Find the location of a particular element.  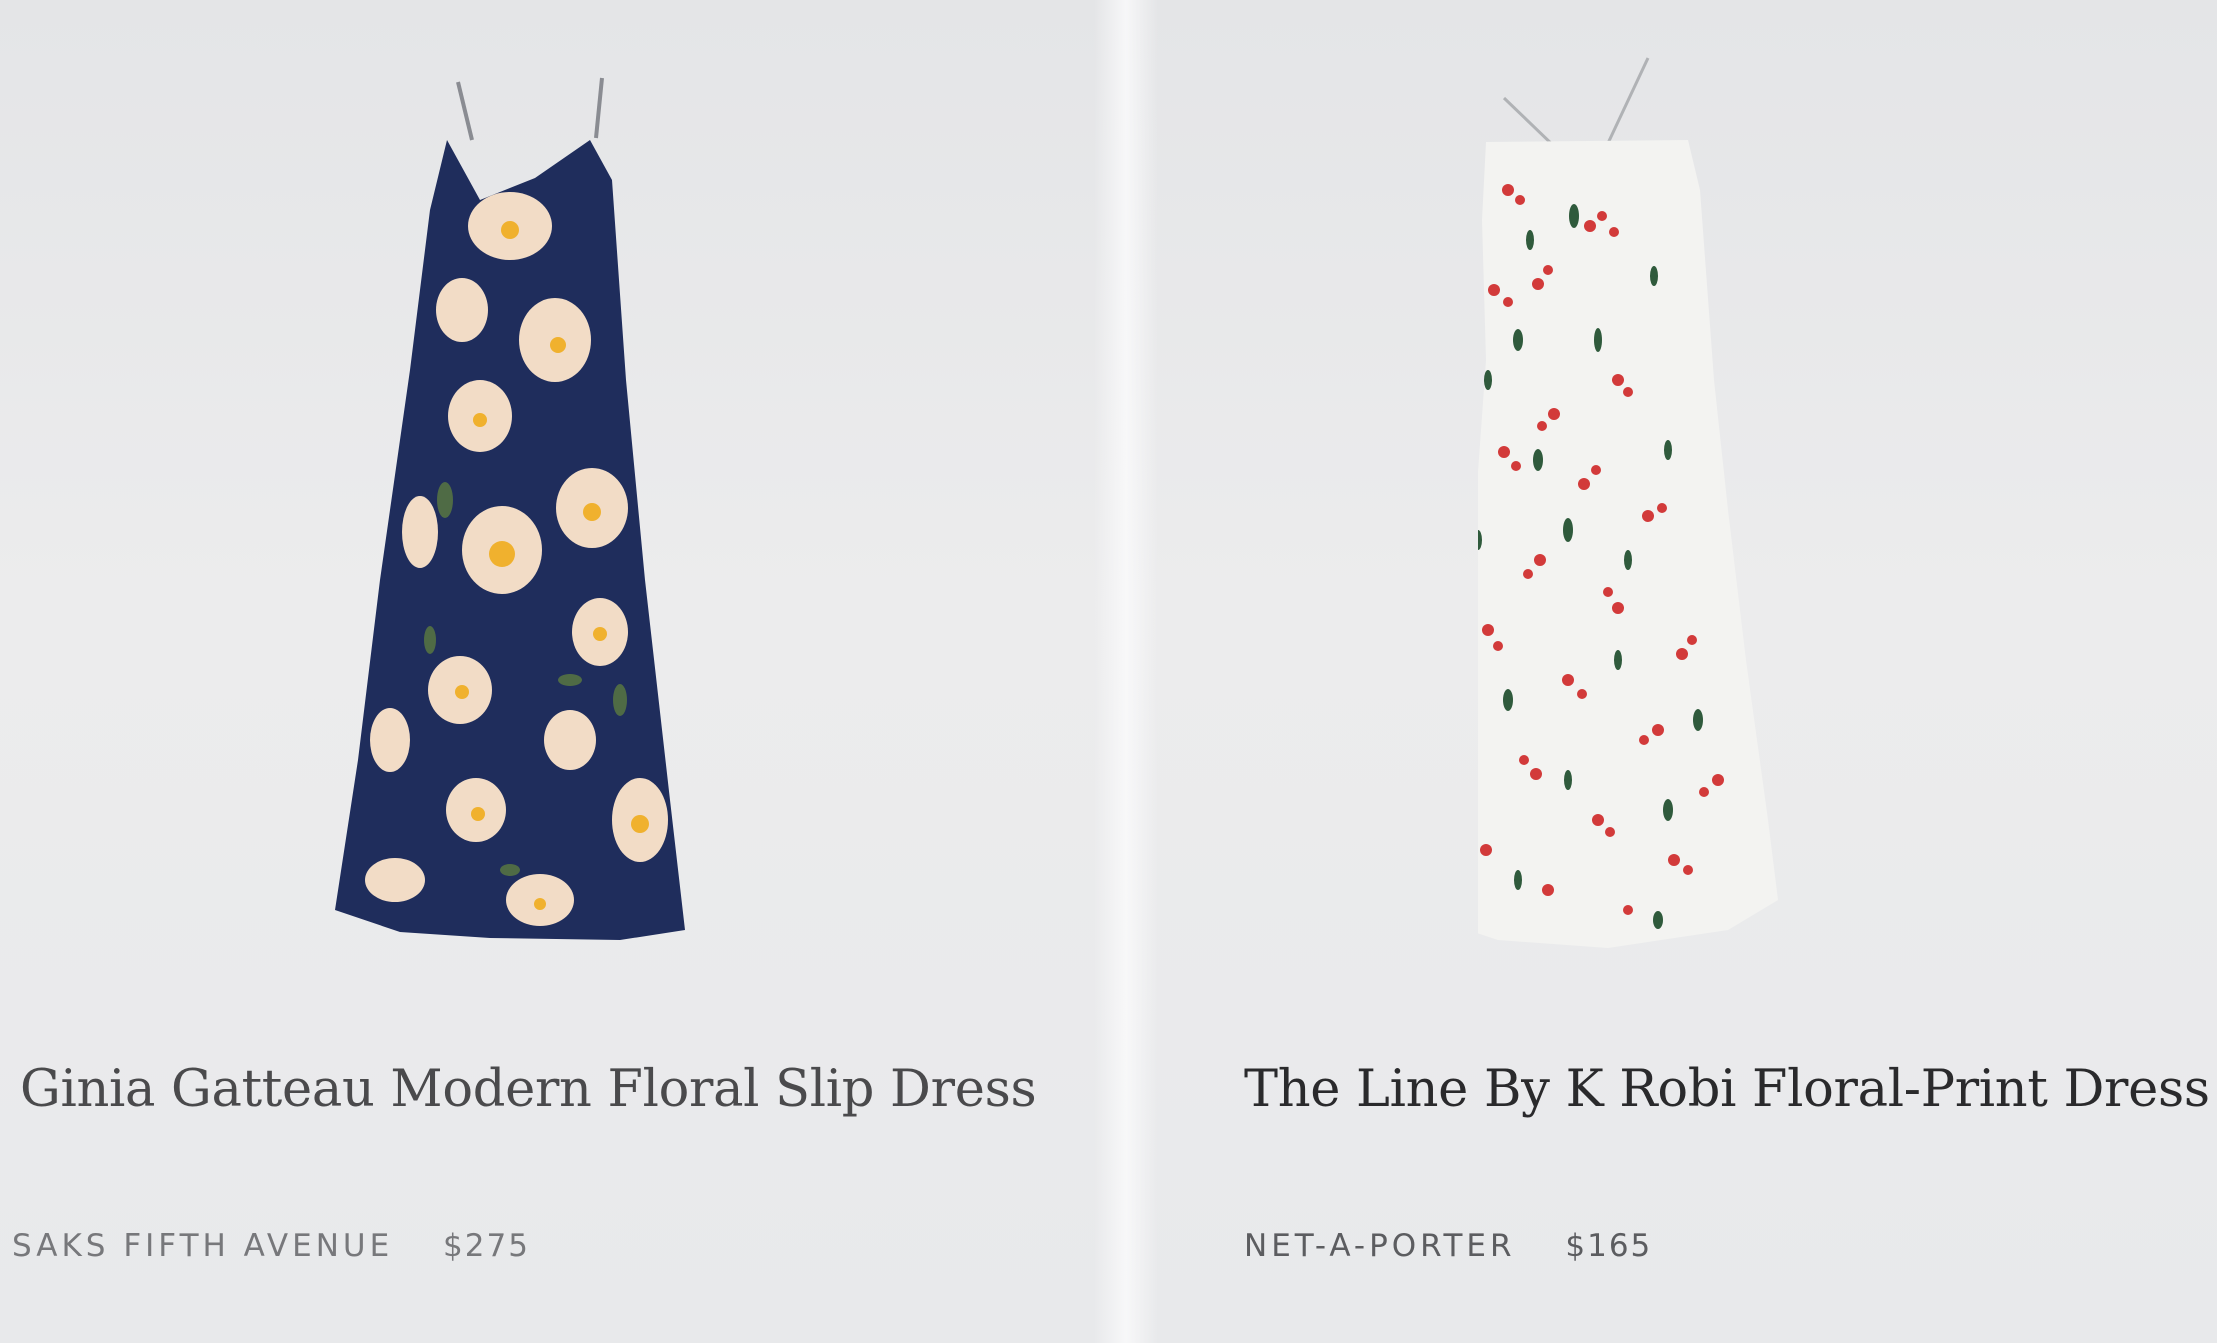

product-meta: NET-A-PORTER $165 is located at coordinates (1448, 1246).